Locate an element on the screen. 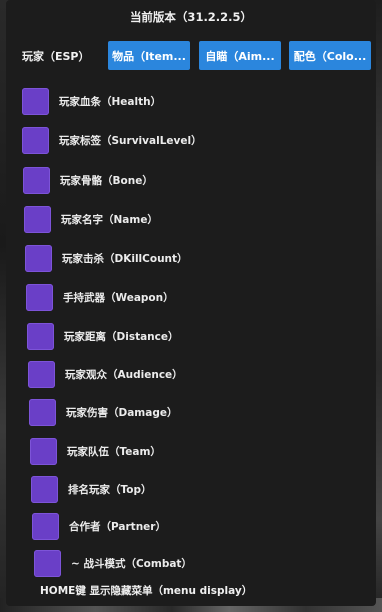 This screenshot has height=612, width=382. option-team: 玩家队伍（Team） is located at coordinates (95, 451).